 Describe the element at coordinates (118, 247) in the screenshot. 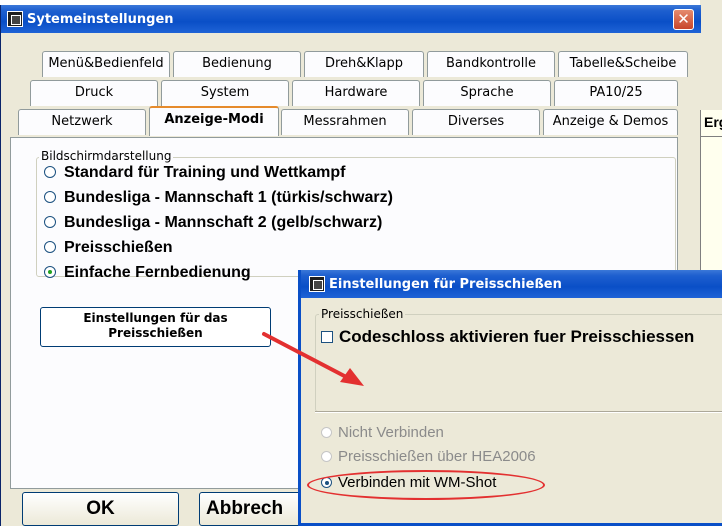

I see `radio-label: Preisschießen` at that location.